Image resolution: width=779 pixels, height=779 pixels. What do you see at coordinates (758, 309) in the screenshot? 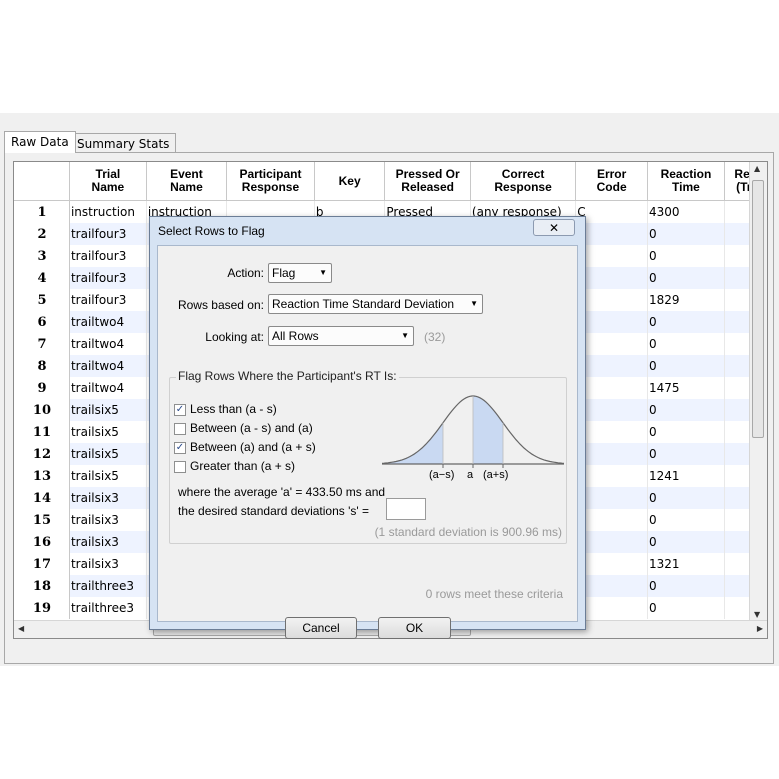
I see `vertical-scroll-thumb` at bounding box center [758, 309].